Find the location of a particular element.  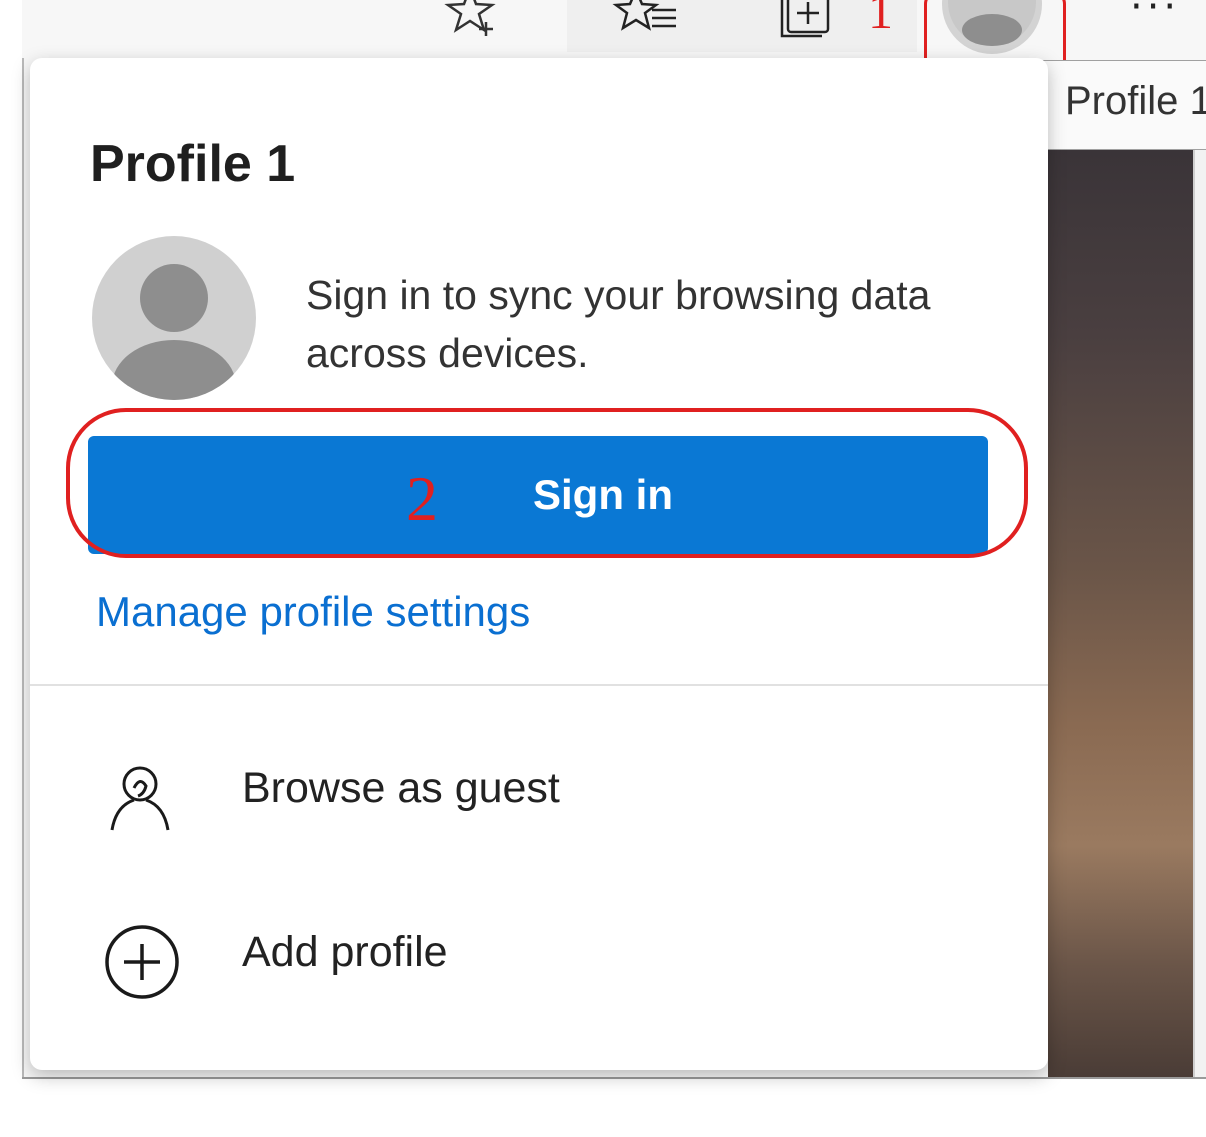

avatar is located at coordinates (174, 318).